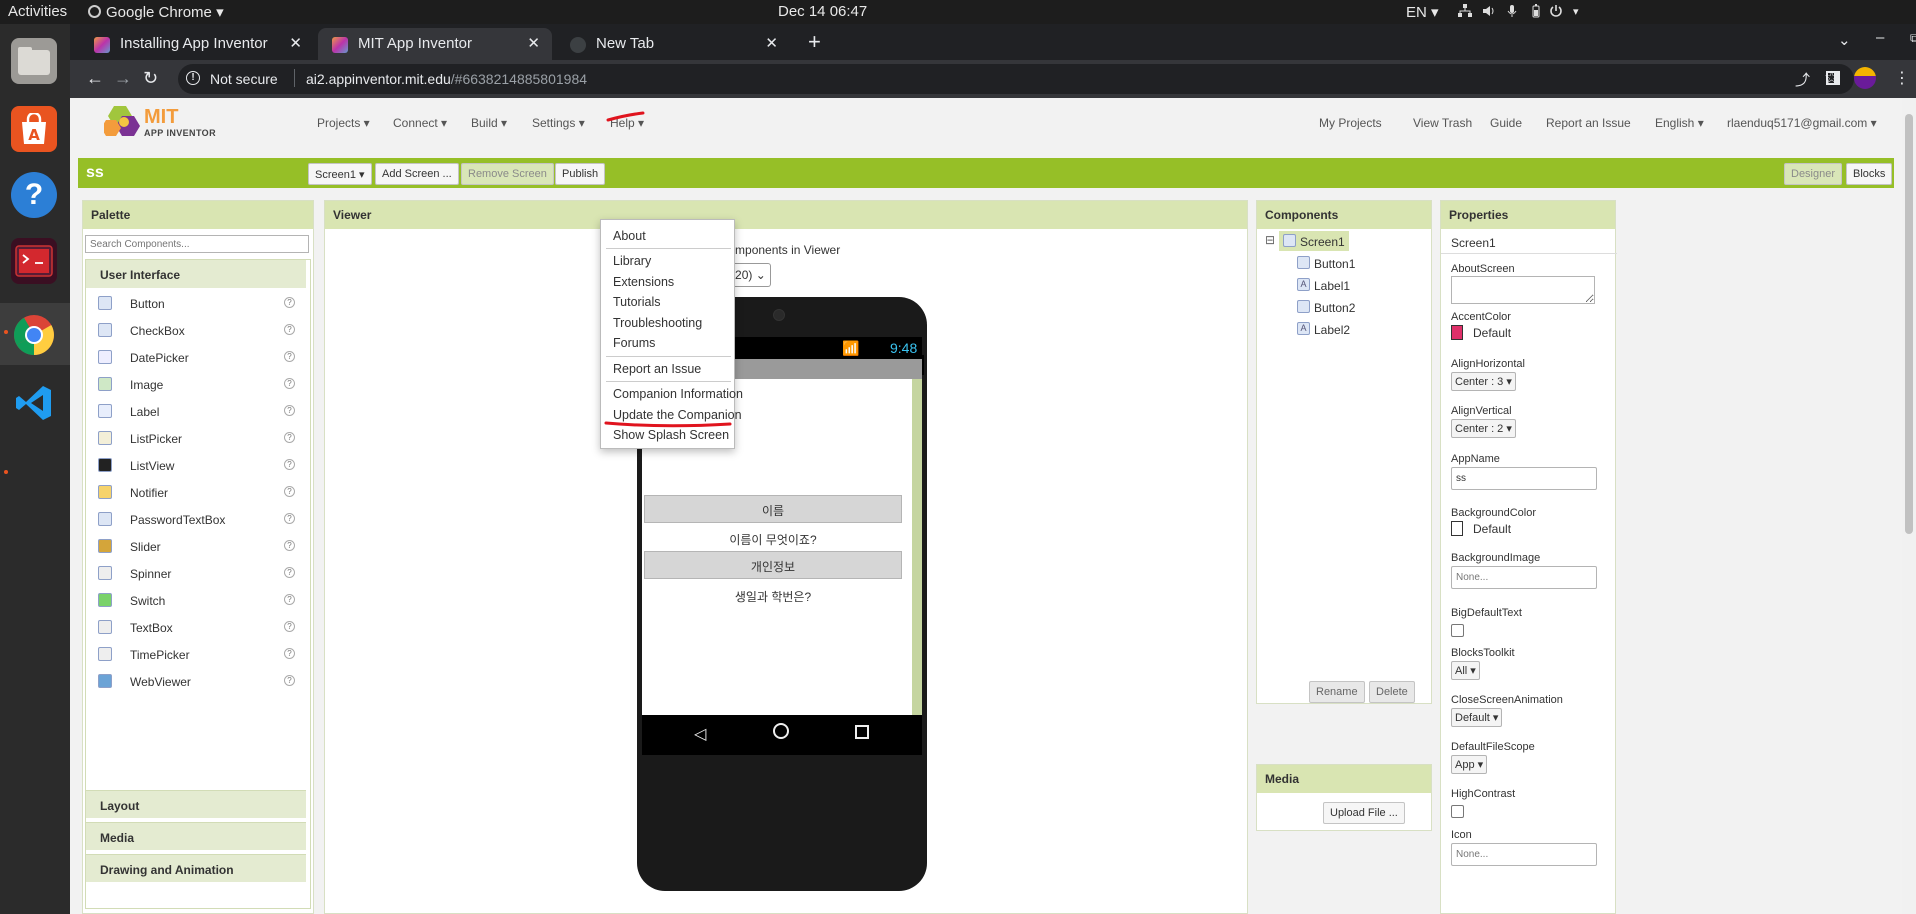  Describe the element at coordinates (1457, 332) in the screenshot. I see `accent-color-swatch` at that location.